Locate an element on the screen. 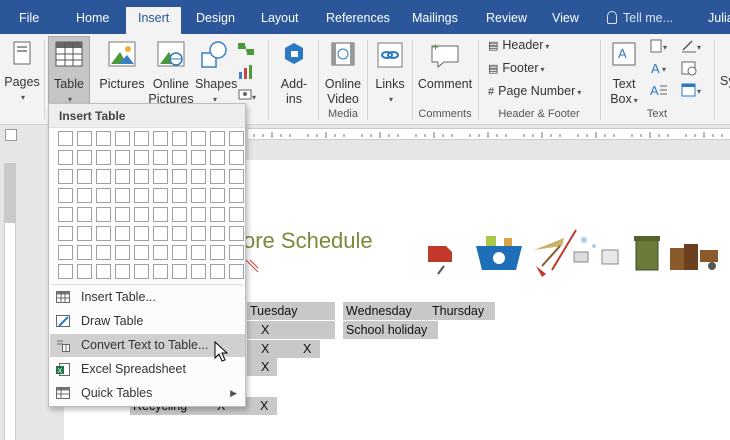 This screenshot has width=730, height=440. tab-insert: Insert is located at coordinates (154, 20).